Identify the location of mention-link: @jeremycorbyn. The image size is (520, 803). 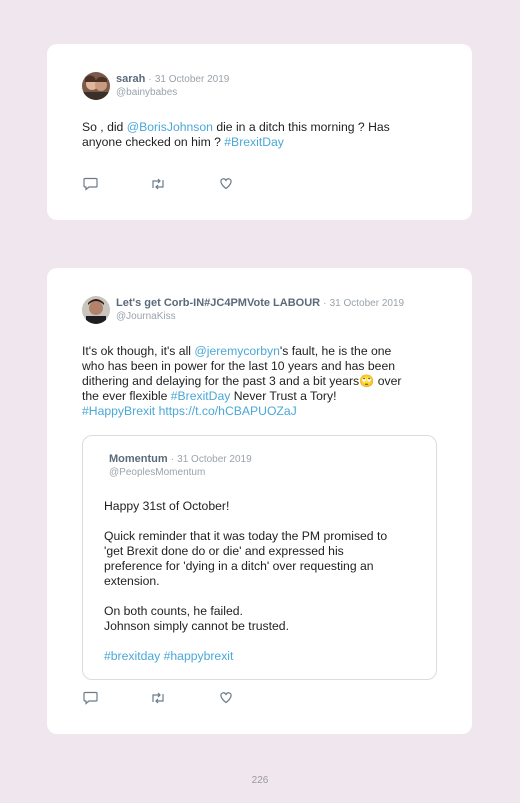
(237, 351).